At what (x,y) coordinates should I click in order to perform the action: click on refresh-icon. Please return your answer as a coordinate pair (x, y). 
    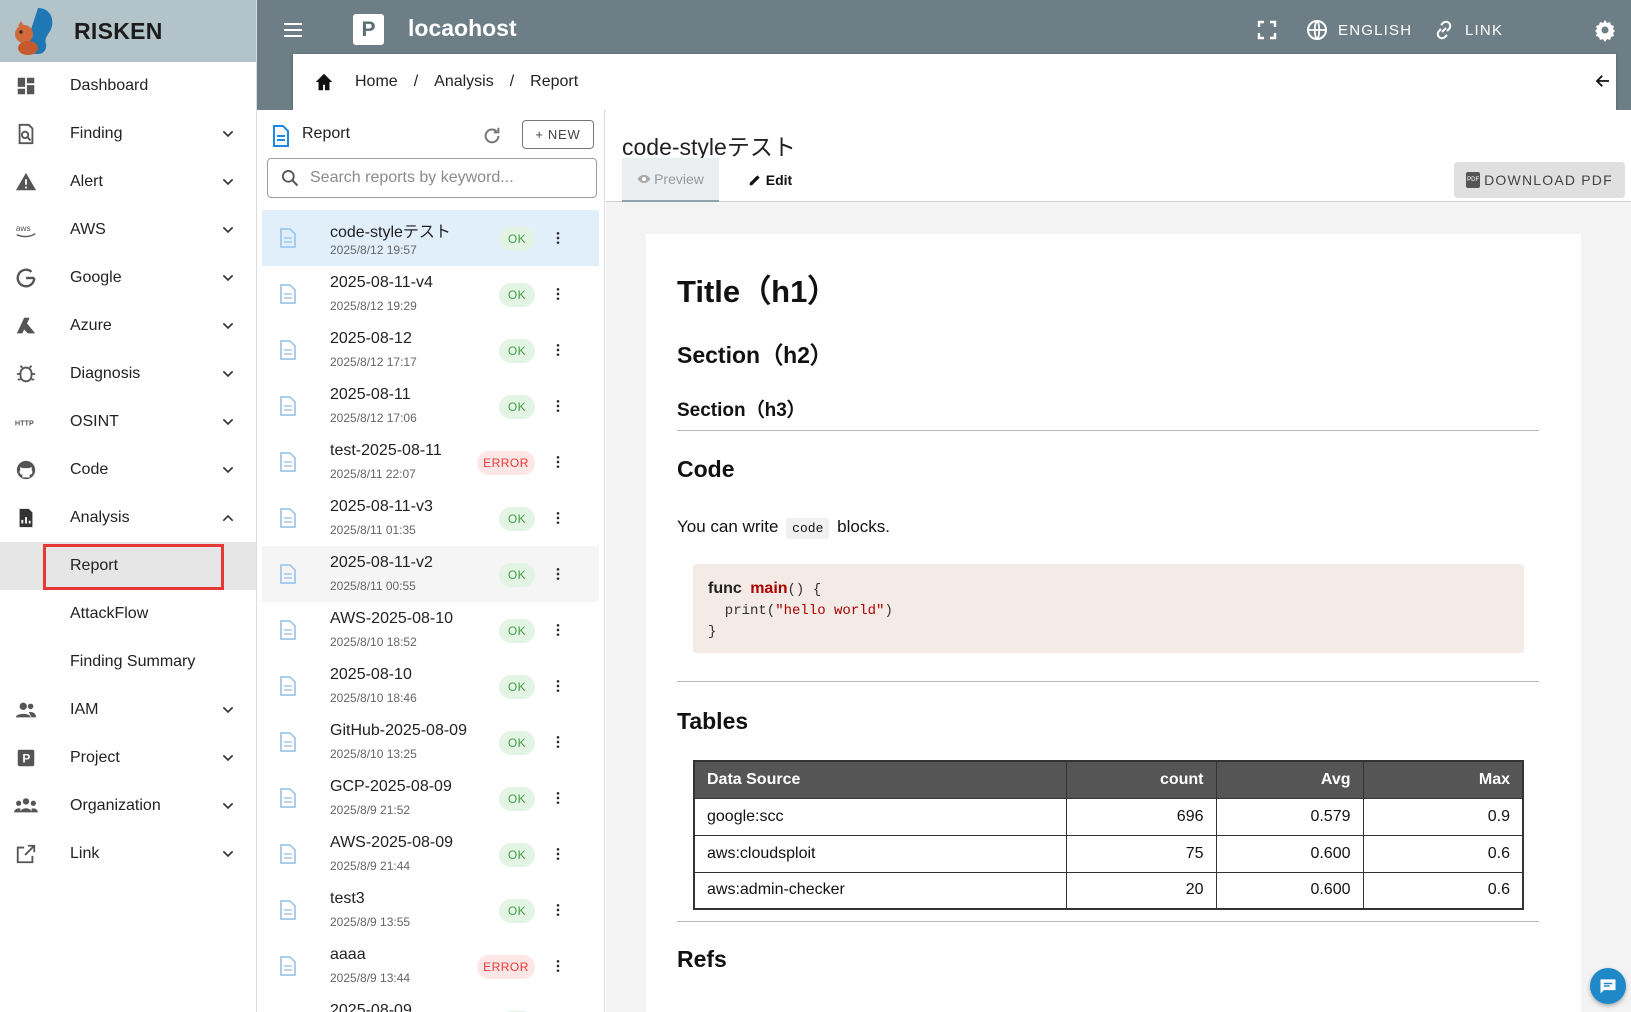
    Looking at the image, I should click on (492, 136).